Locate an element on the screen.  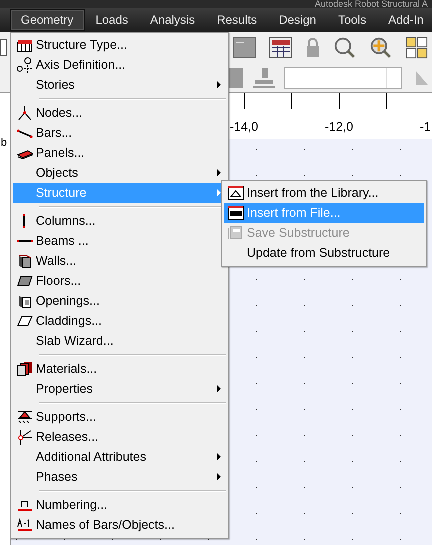
table-icon is located at coordinates (281, 48).